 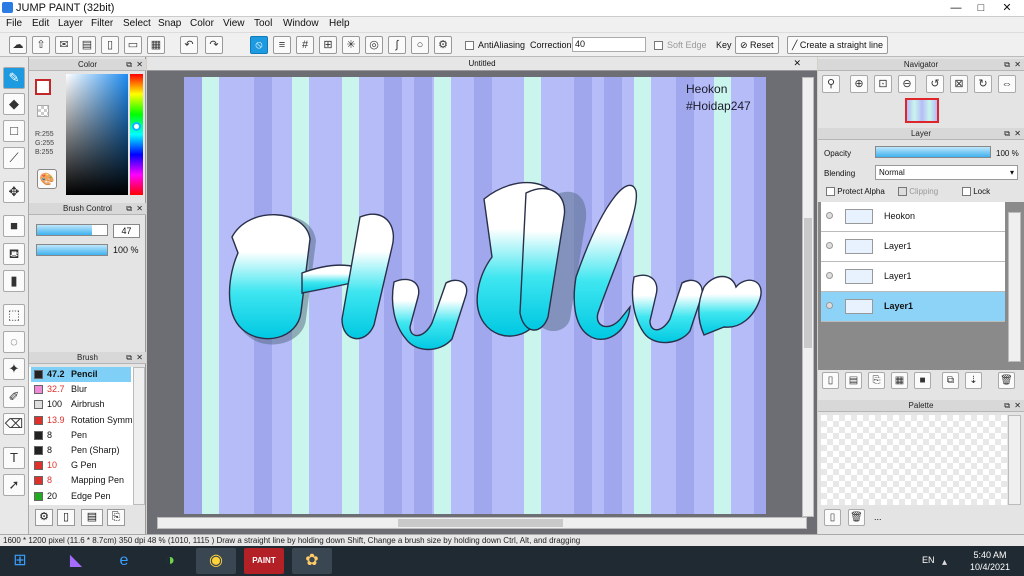 I want to click on visual-studio-icon: ◣, so click(x=76, y=561).